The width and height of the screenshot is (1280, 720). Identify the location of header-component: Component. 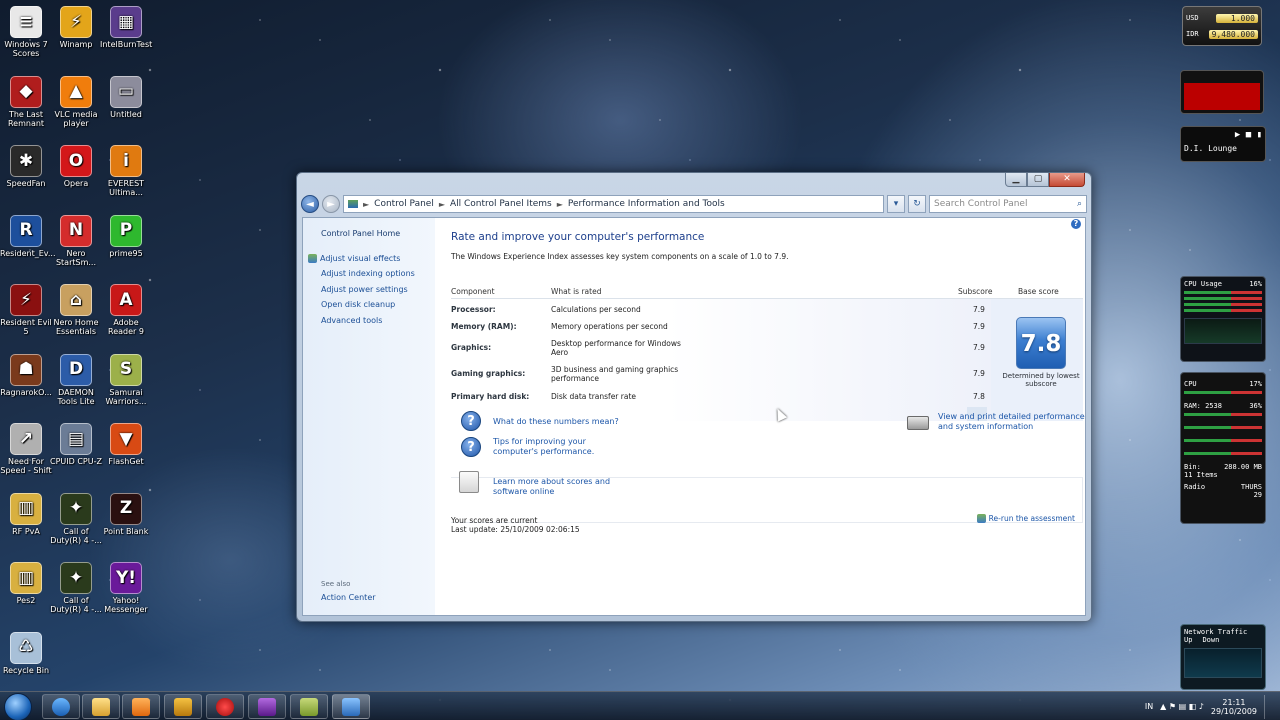
(473, 291).